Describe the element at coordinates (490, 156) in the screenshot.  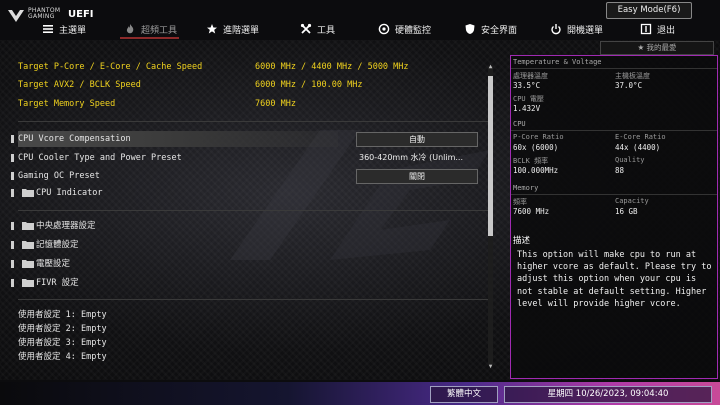
I see `scrollbar-thumb` at that location.